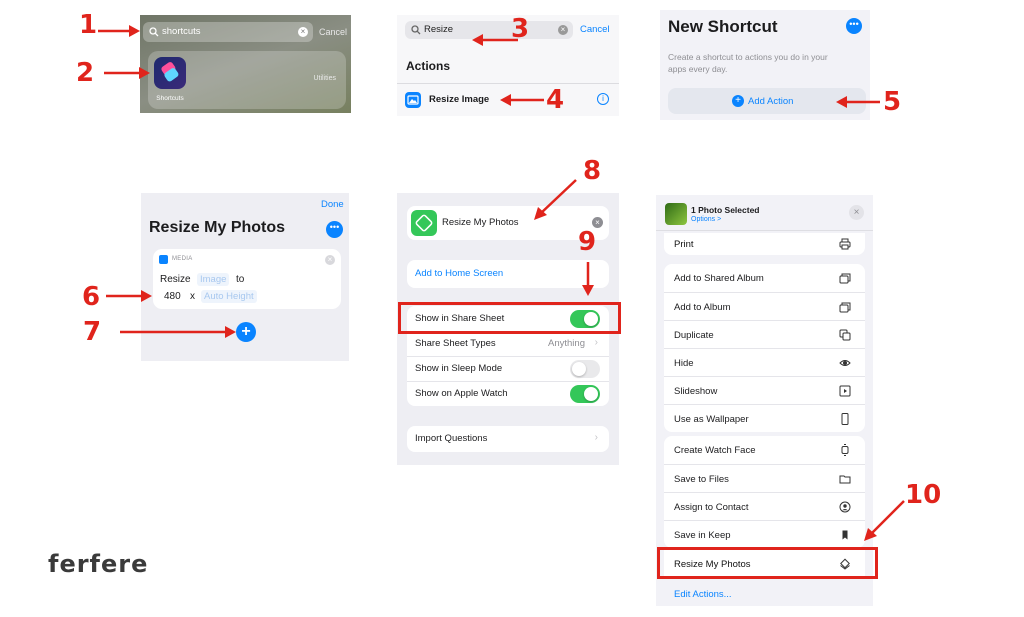 The width and height of the screenshot is (1024, 617). What do you see at coordinates (702, 307) in the screenshot?
I see `add-to-album-label: Add to Album` at bounding box center [702, 307].